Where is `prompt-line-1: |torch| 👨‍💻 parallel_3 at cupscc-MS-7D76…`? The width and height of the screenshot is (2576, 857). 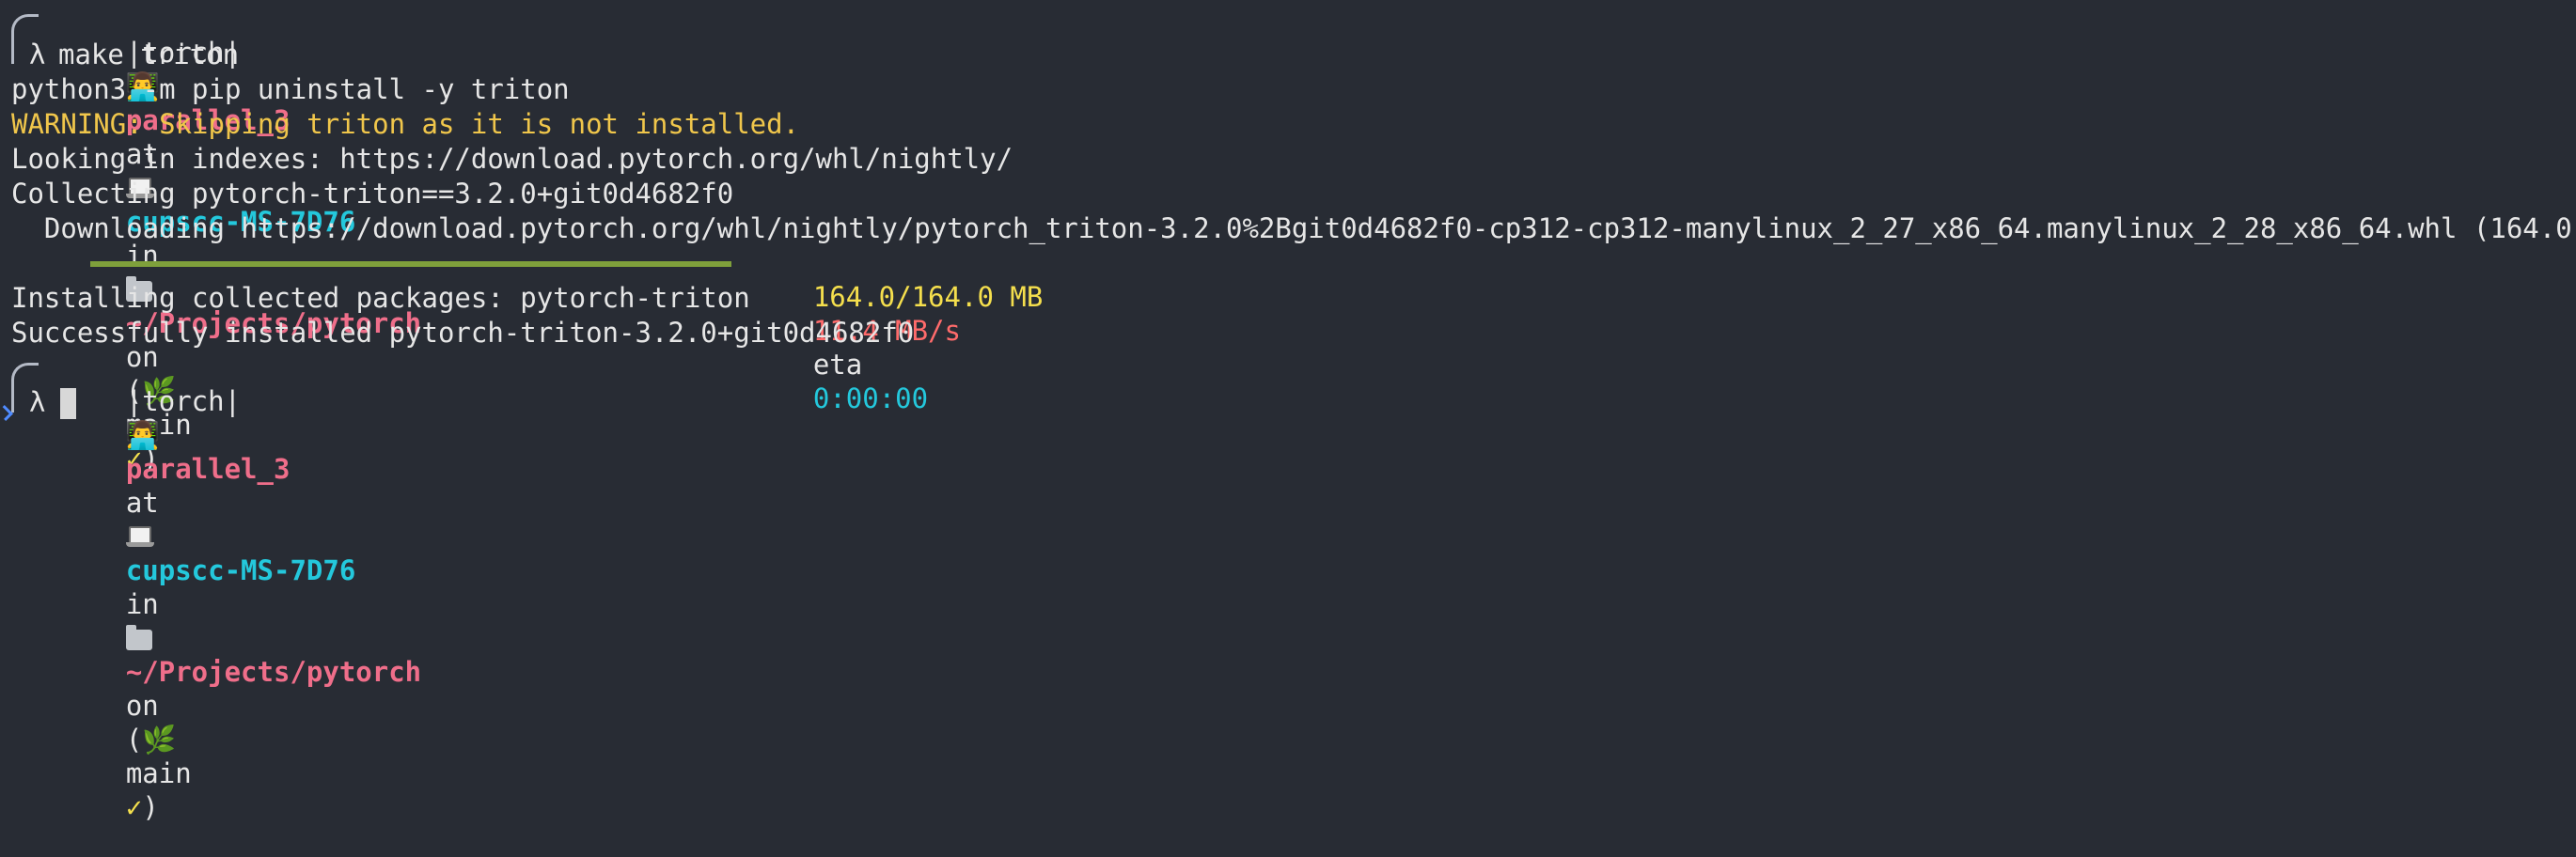 prompt-line-1: |torch| 👨‍💻 parallel_3 at cupscc-MS-7D76… is located at coordinates (241, 238).